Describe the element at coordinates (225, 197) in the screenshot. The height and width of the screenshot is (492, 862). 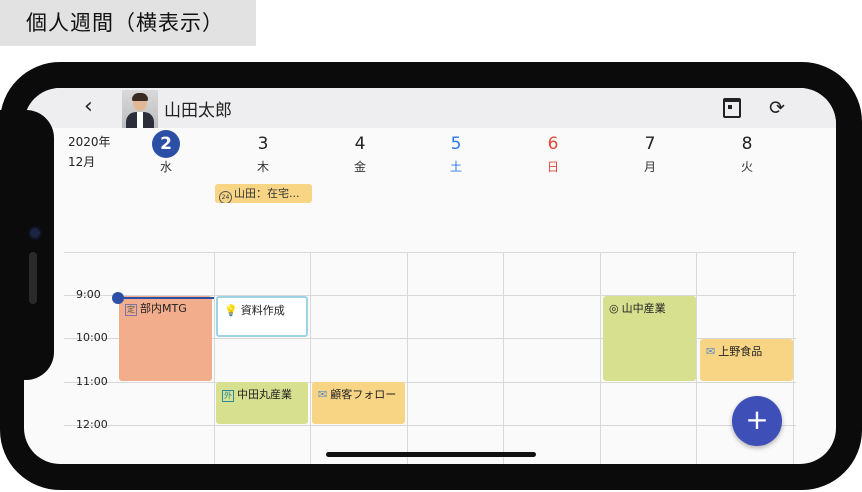
I see `clock-24-icon: 24` at that location.